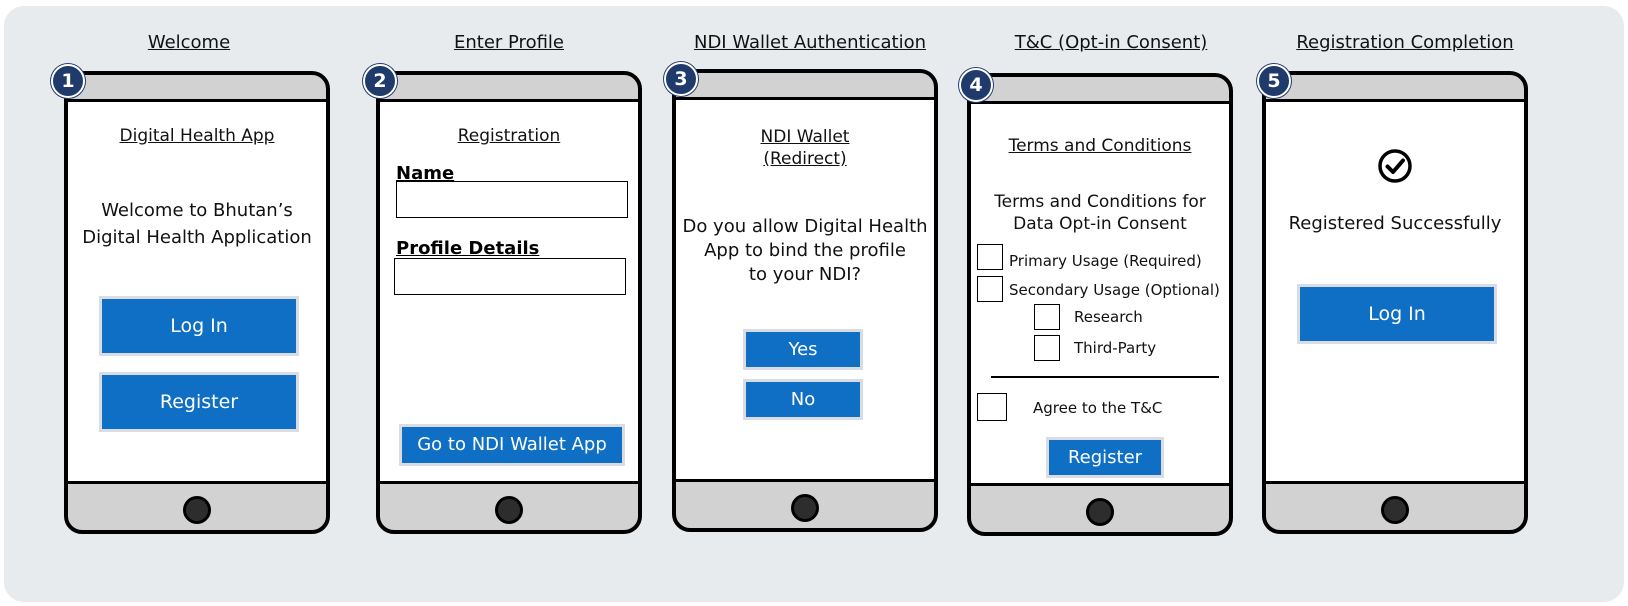  I want to click on divider, so click(1105, 377).